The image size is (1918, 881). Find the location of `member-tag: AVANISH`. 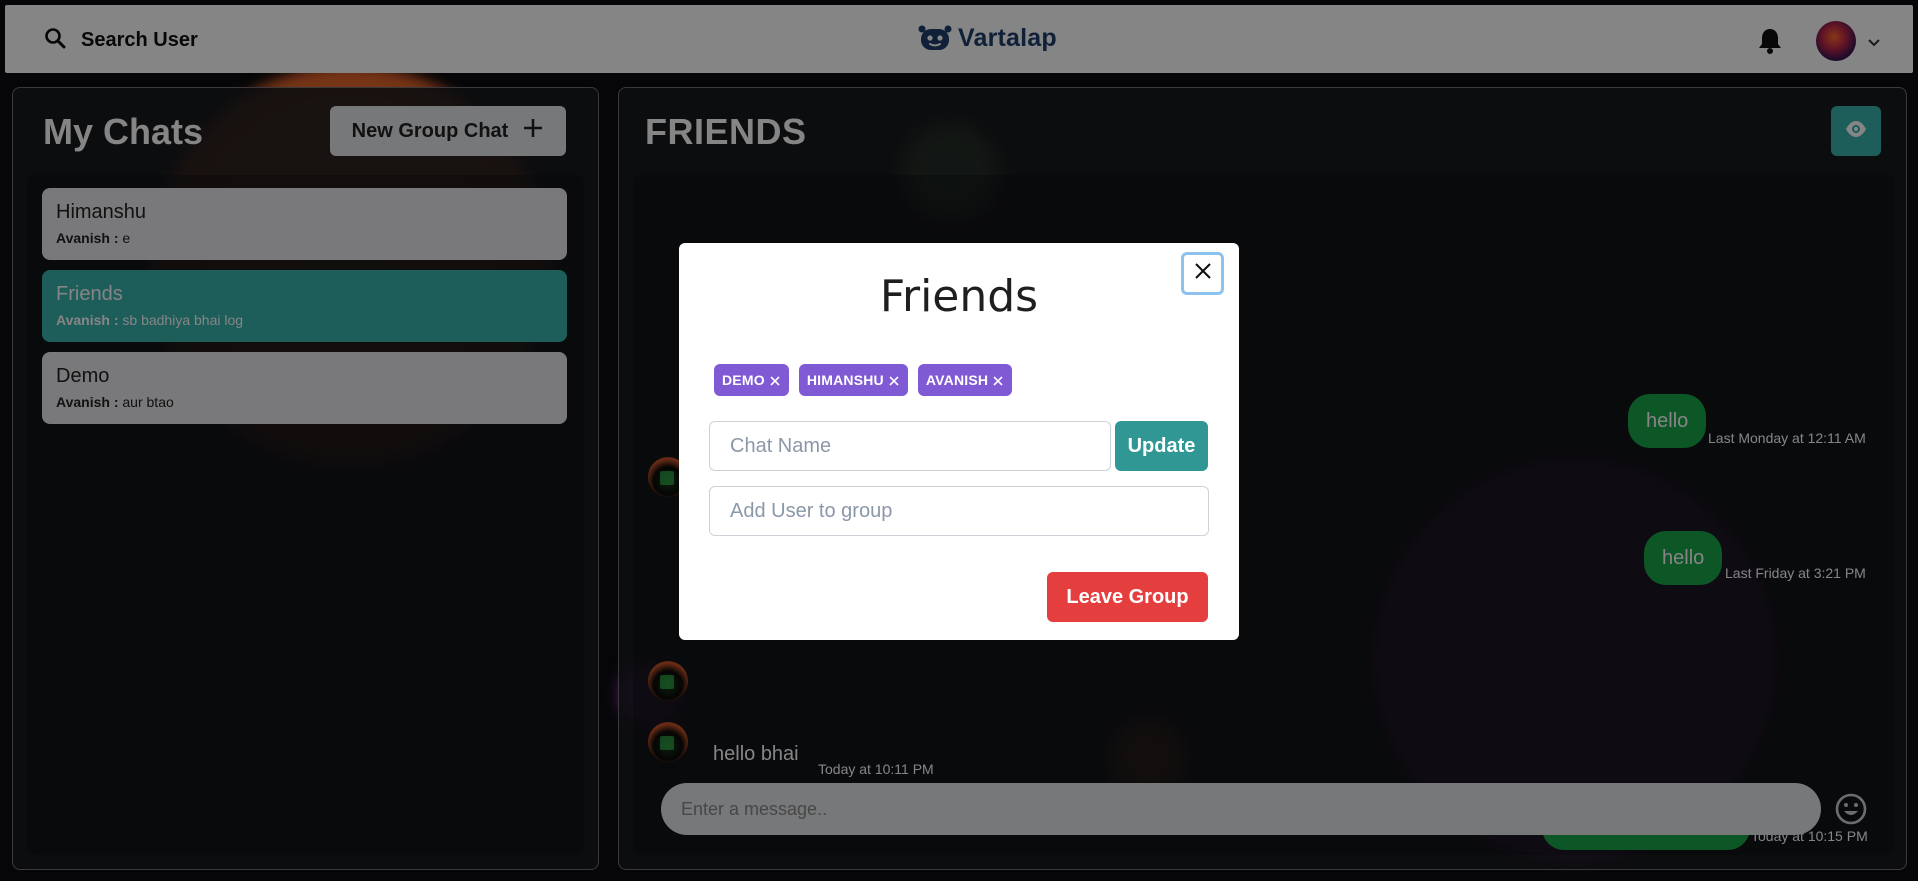

member-tag: AVANISH is located at coordinates (965, 380).